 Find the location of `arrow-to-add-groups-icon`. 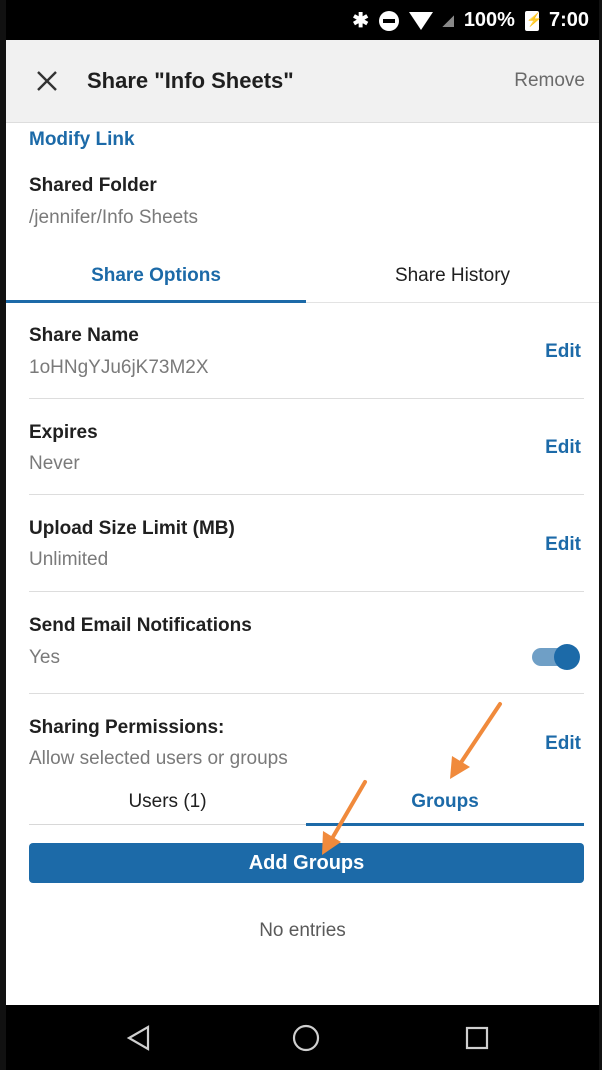

arrow-to-add-groups-icon is located at coordinates (344, 817).